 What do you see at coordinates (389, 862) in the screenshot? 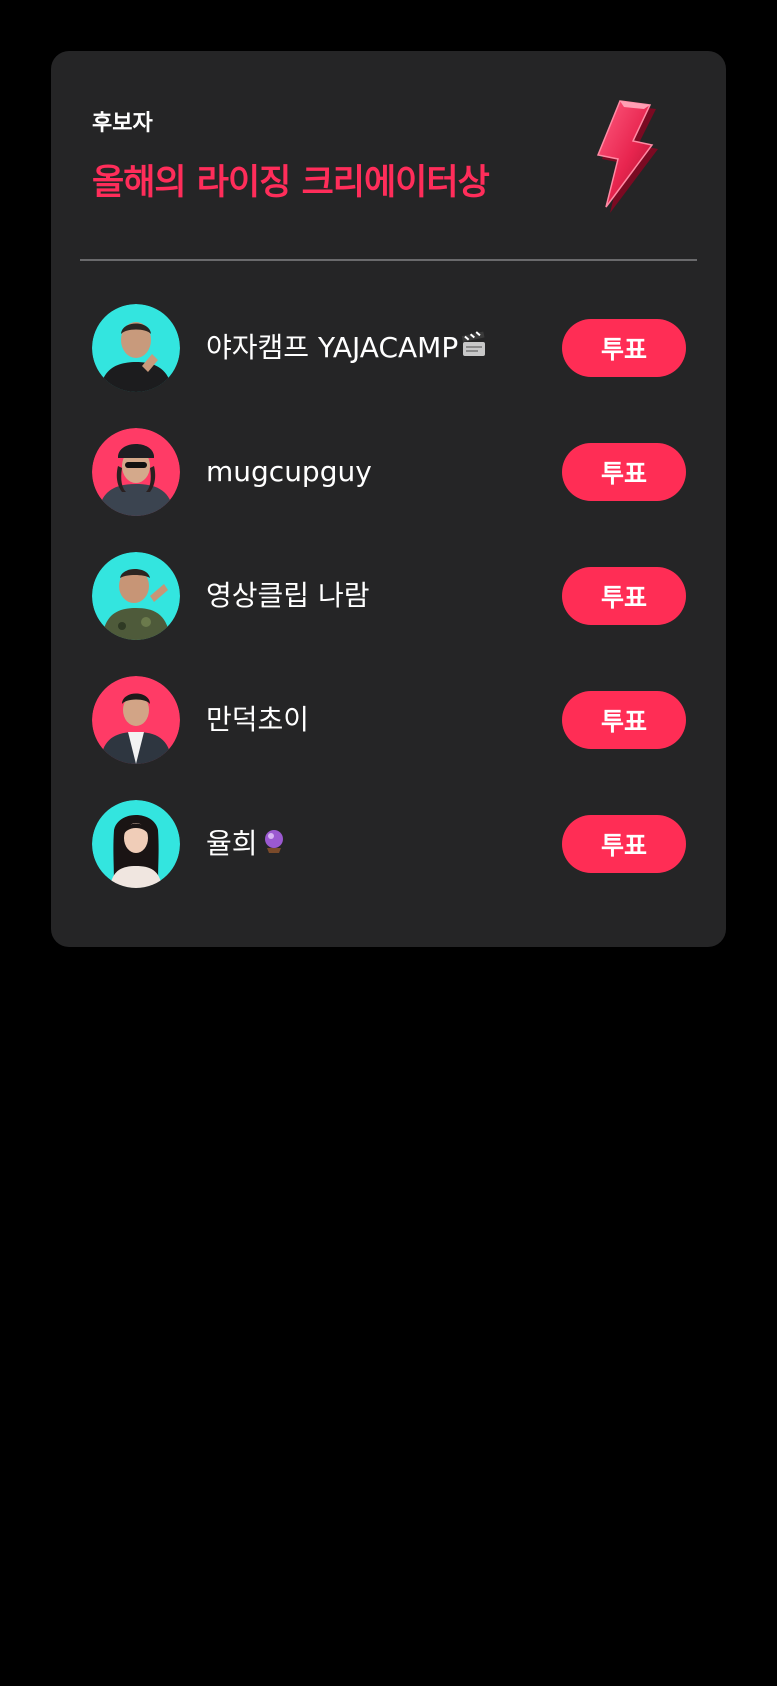
I see `nominee-row: 율희 투표` at bounding box center [389, 862].